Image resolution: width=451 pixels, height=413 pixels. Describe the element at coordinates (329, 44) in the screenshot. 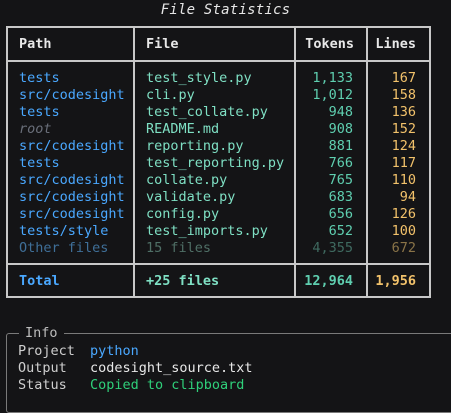

I see `column-header-tokens: Tokens` at that location.